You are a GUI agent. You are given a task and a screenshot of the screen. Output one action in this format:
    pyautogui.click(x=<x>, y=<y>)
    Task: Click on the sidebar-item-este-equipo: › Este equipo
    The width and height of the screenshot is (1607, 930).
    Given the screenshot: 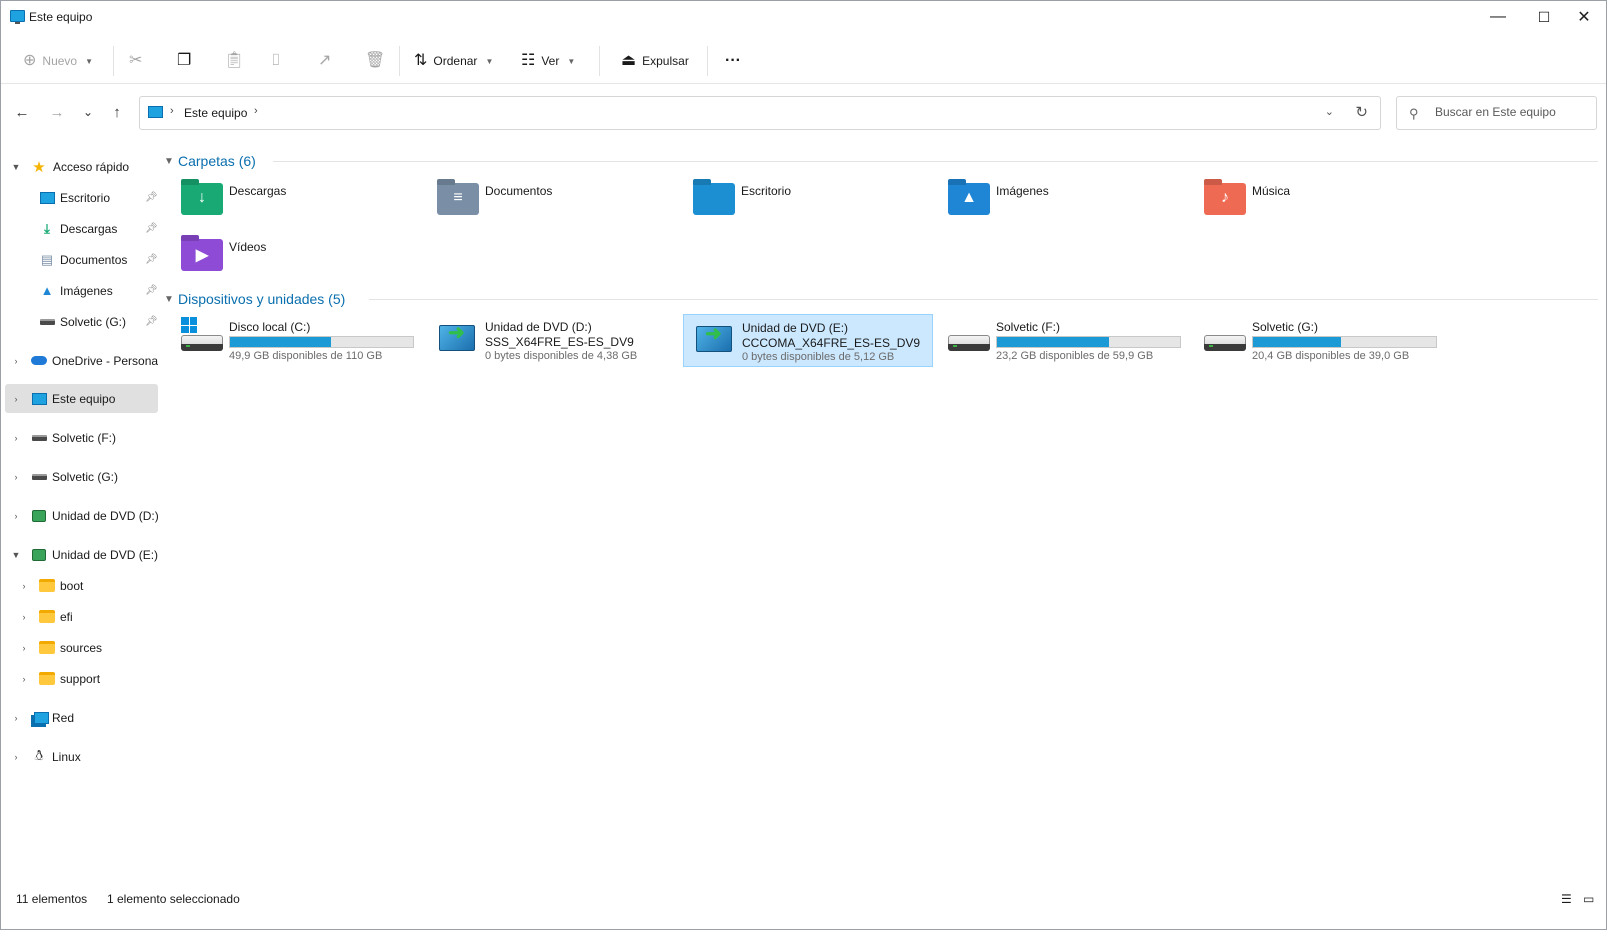 What is the action you would take?
    pyautogui.click(x=81, y=398)
    